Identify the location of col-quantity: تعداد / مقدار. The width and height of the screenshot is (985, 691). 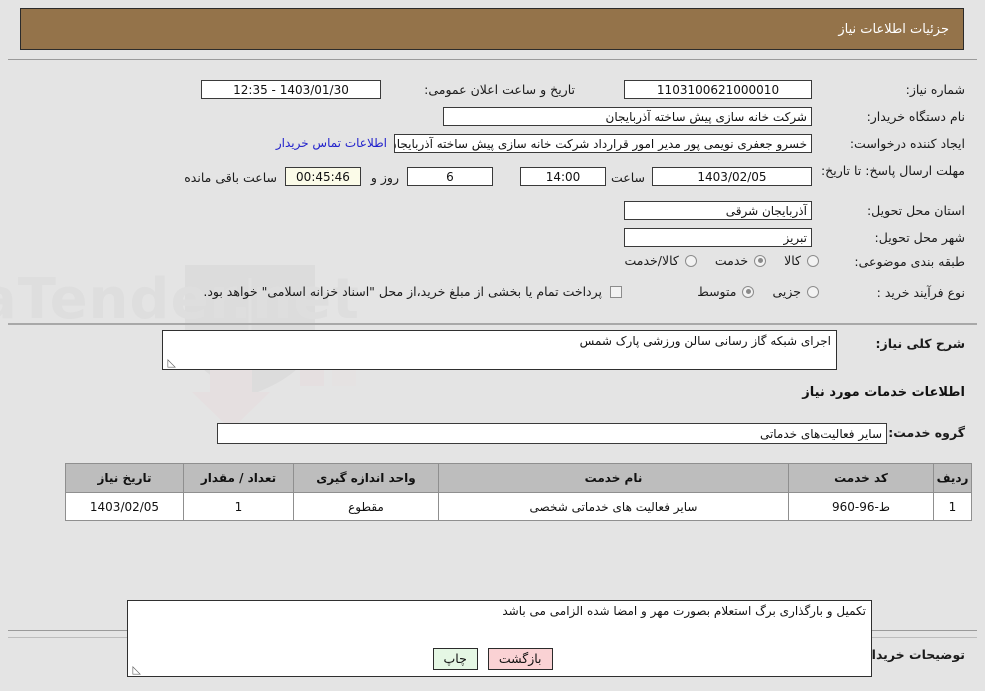
(238, 478).